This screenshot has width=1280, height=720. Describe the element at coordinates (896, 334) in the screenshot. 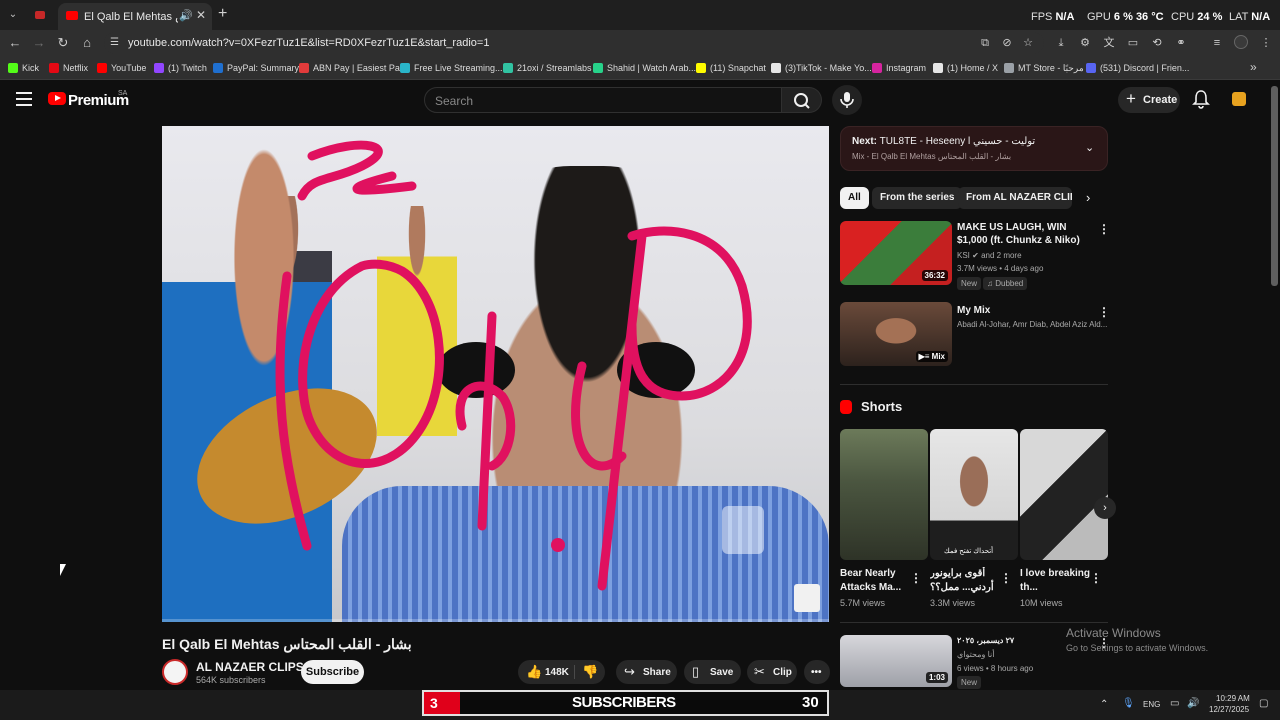

I see `mix-thumbnail: ▶≡ Mix` at that location.